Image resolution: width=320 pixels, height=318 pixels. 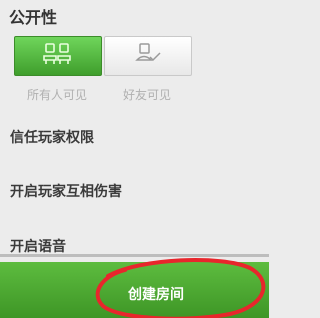 I want to click on create-room-button: 创建房间, so click(x=156, y=294).